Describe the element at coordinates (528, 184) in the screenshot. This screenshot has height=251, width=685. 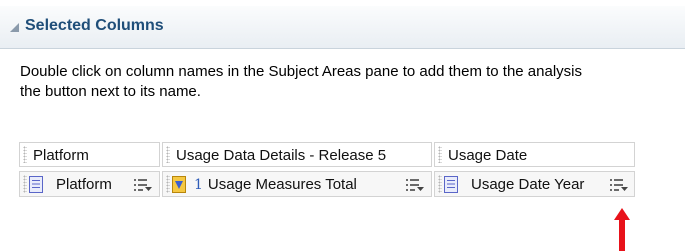
I see `column-name: Usage Date Year` at that location.